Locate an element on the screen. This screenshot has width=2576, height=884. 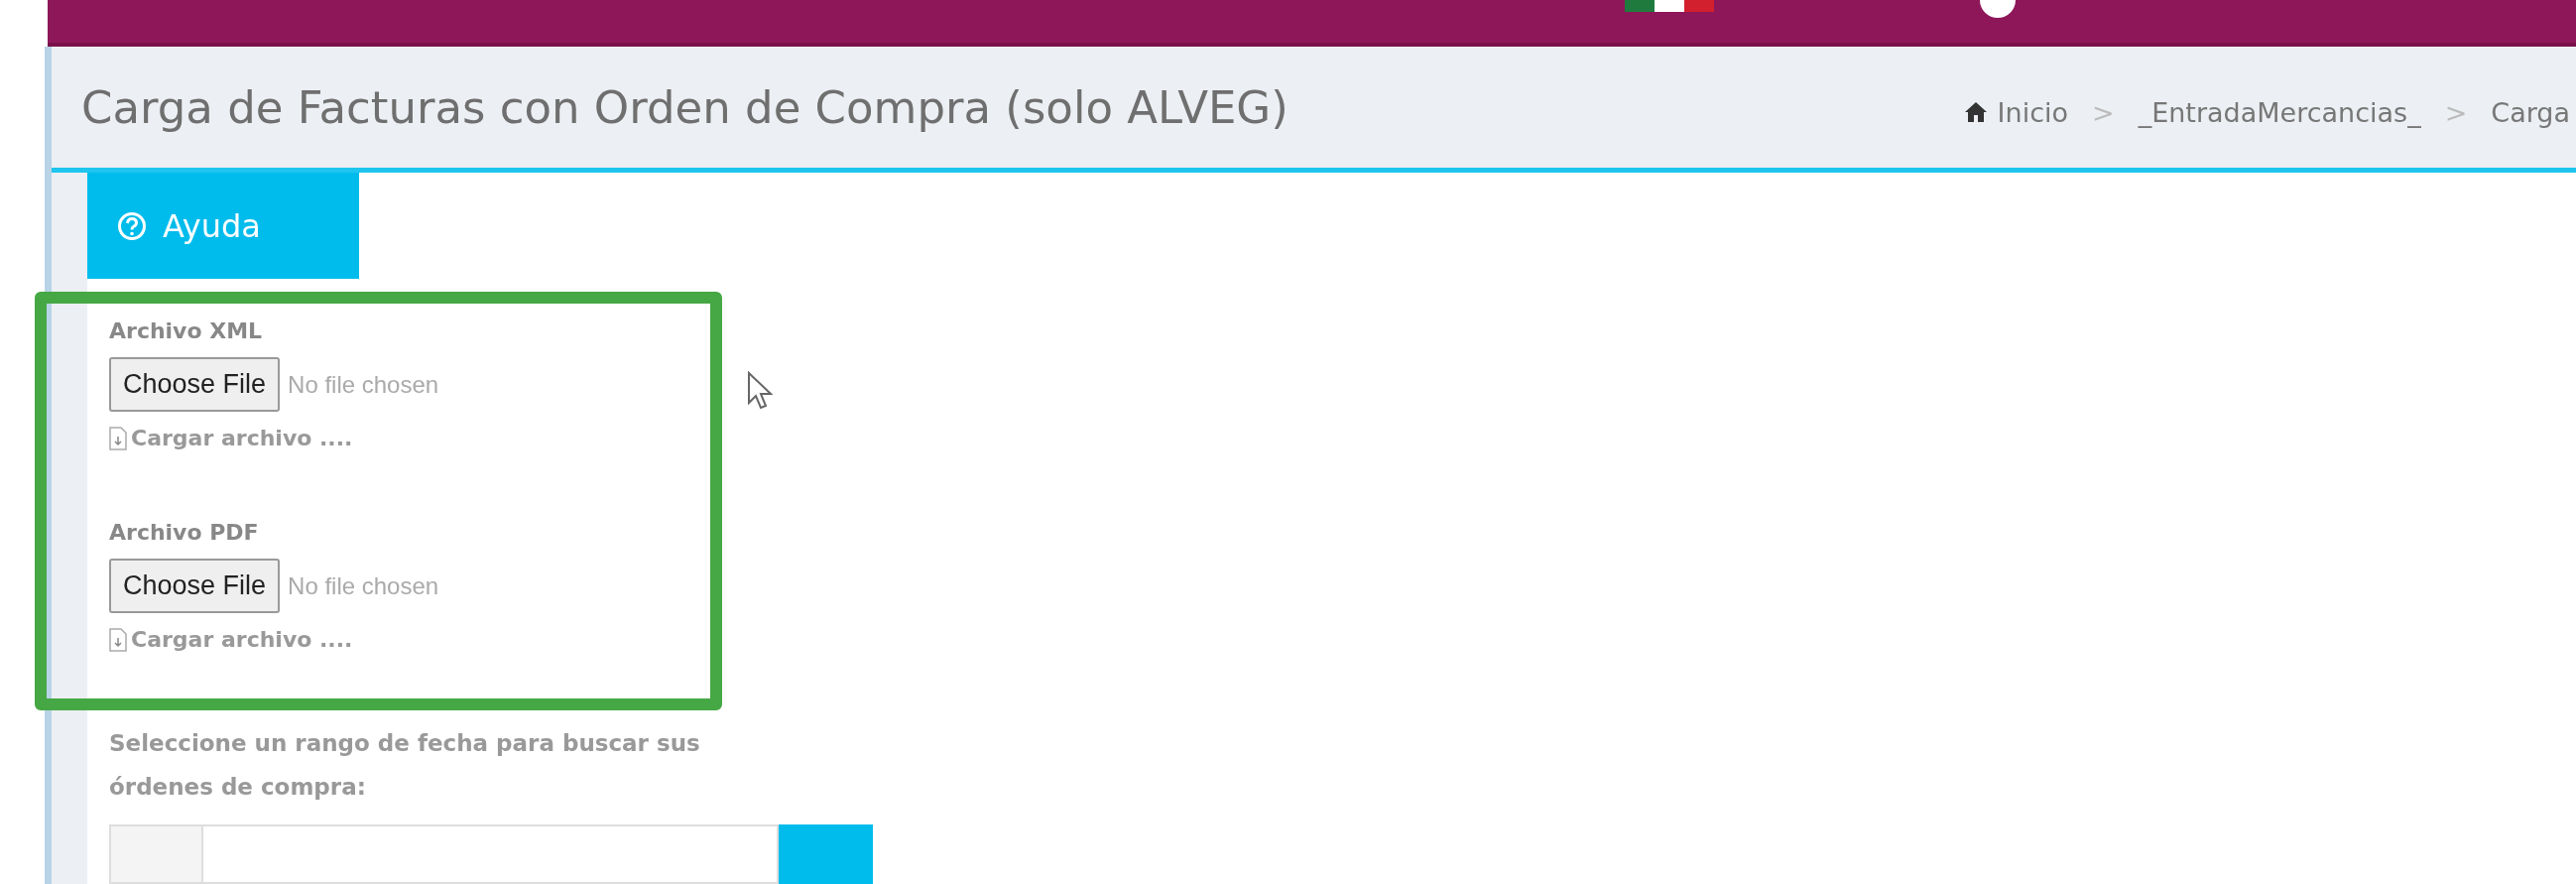
breadcrumb-link: Inicio is located at coordinates (2016, 112).